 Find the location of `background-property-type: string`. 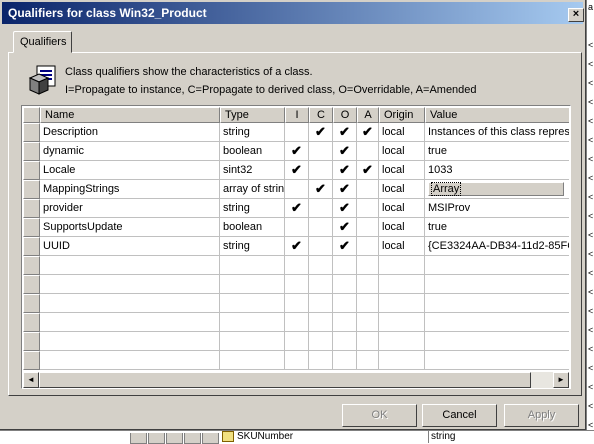

background-property-type: string is located at coordinates (441, 437).